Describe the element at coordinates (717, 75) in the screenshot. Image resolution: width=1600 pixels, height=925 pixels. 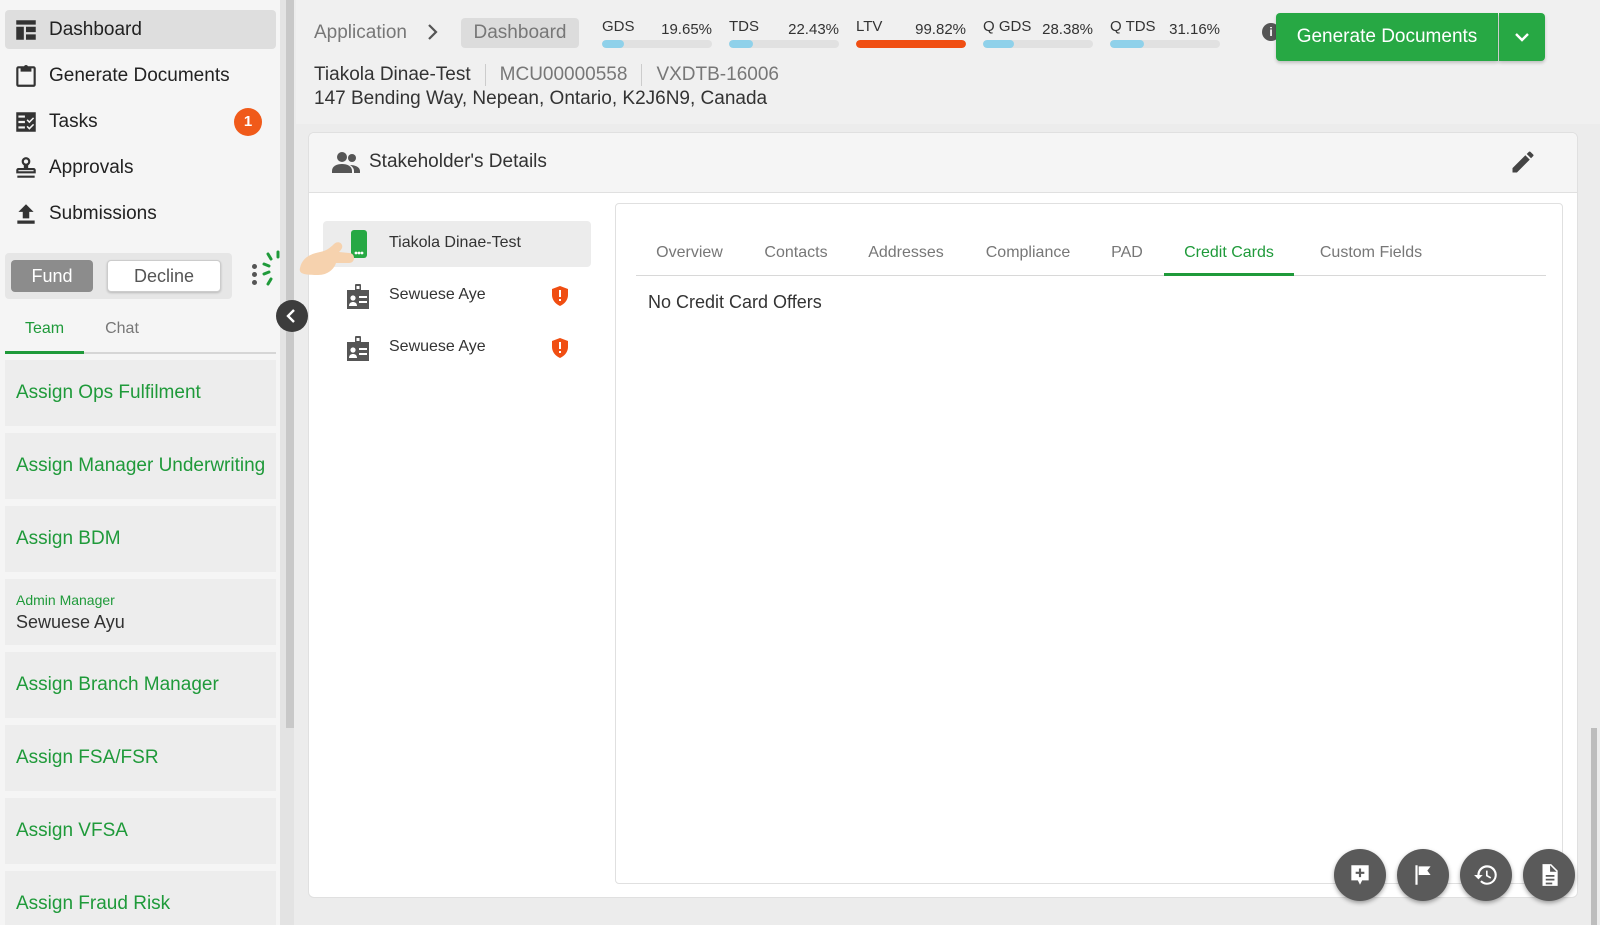
I see `client-reference: VXDTB-16006` at that location.